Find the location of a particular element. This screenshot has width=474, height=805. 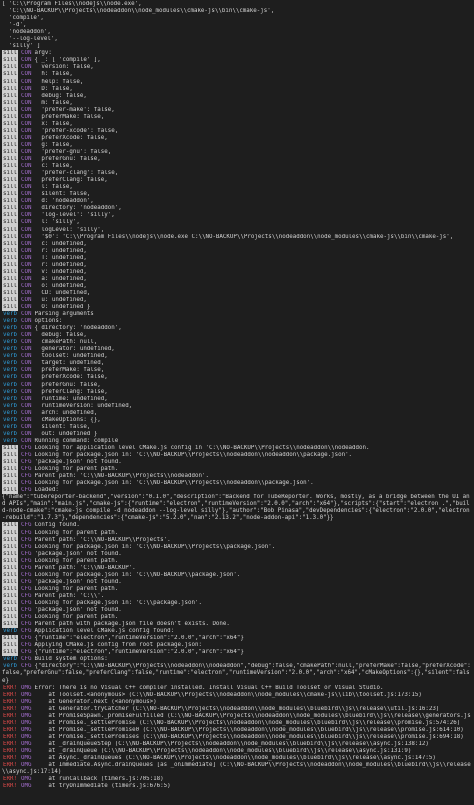

log-message: Parent path: 'C:\\NO-BACKUP\\Projects'. is located at coordinates (102, 539).